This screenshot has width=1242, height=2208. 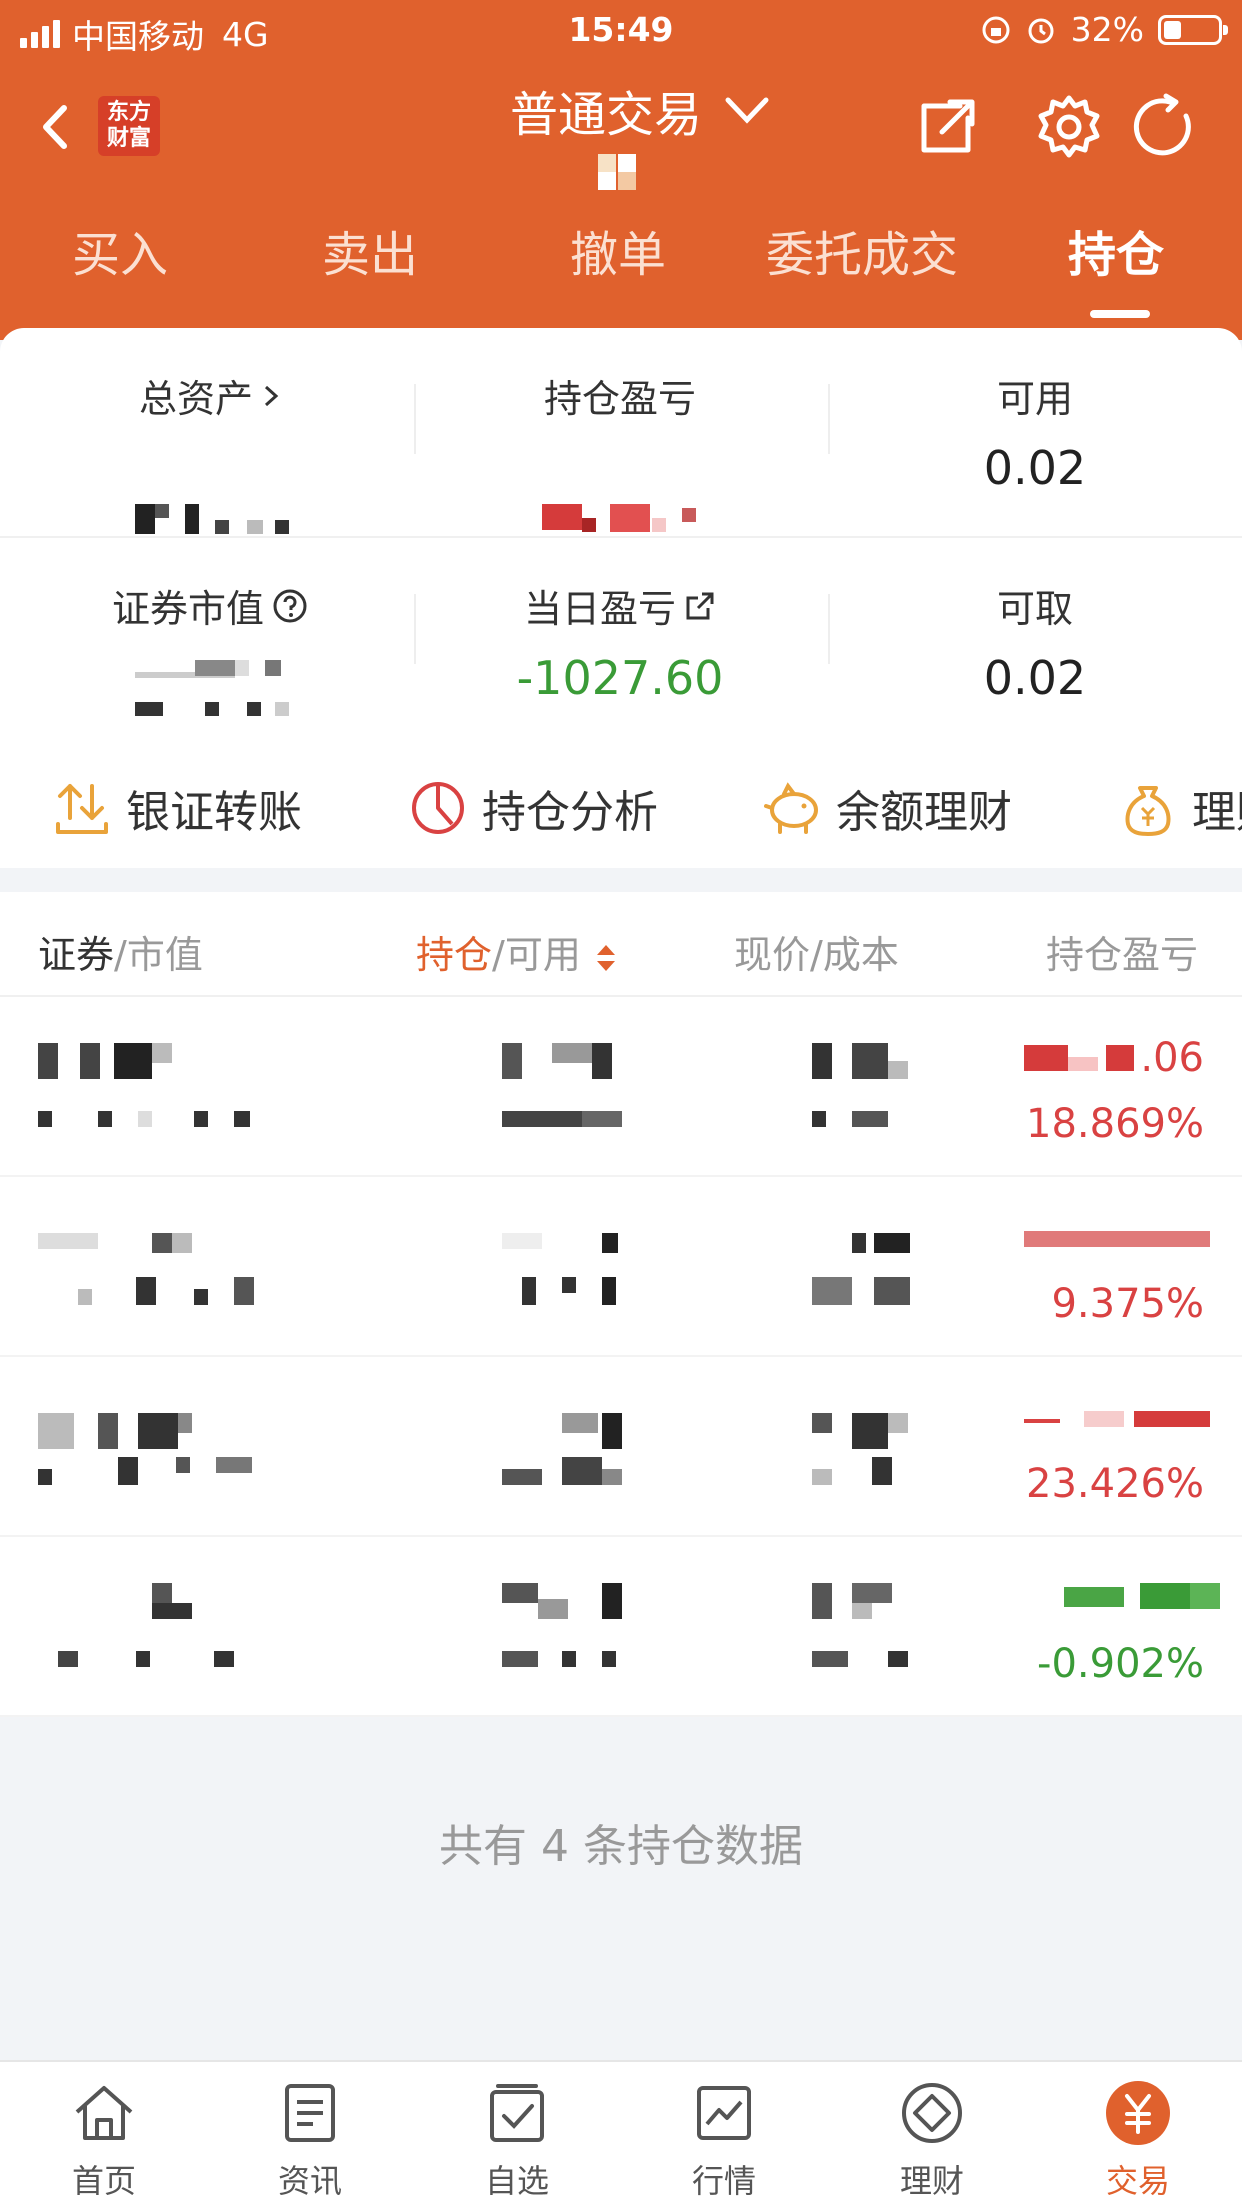 What do you see at coordinates (104, 2113) in the screenshot?
I see `home-icon` at bounding box center [104, 2113].